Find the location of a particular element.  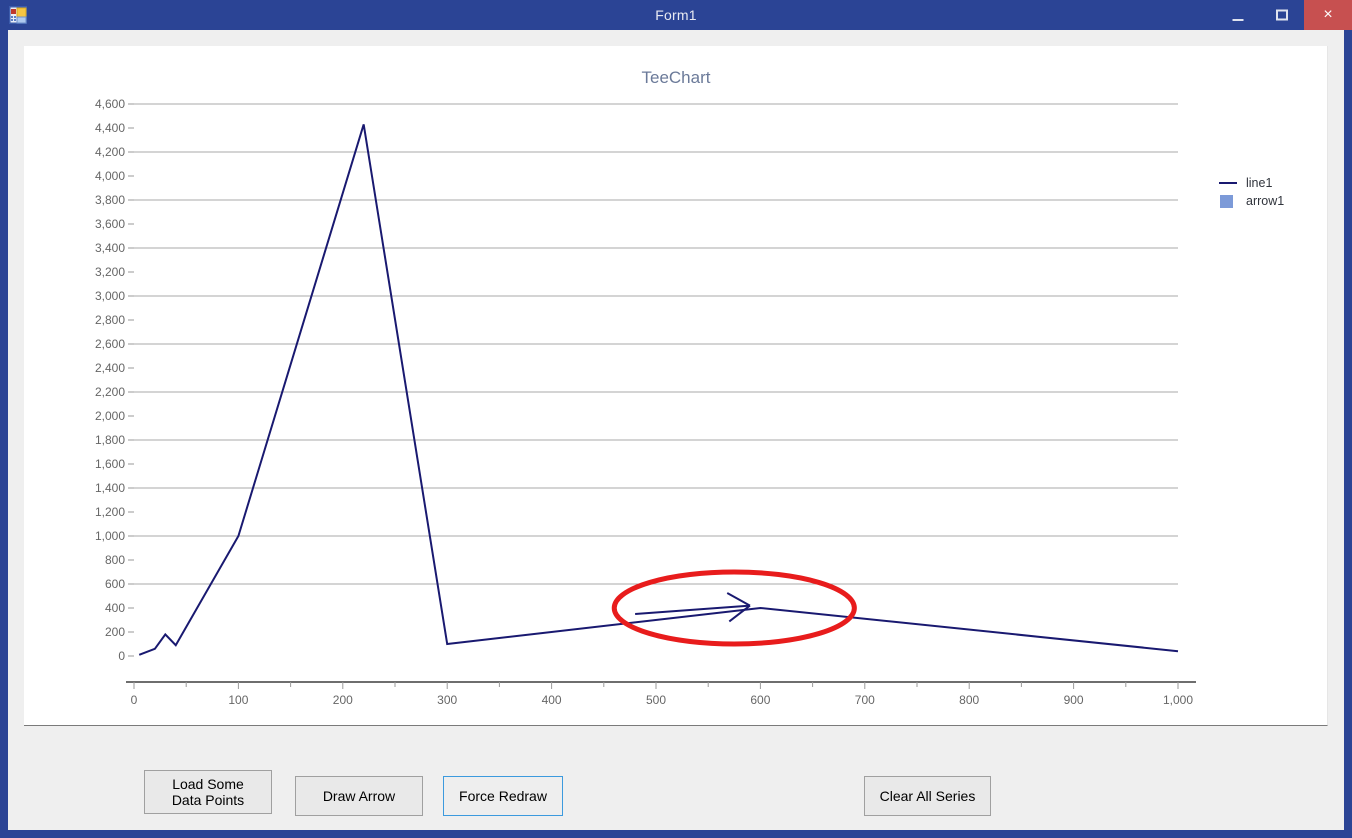

x-tick-label: 800 is located at coordinates (969, 700).